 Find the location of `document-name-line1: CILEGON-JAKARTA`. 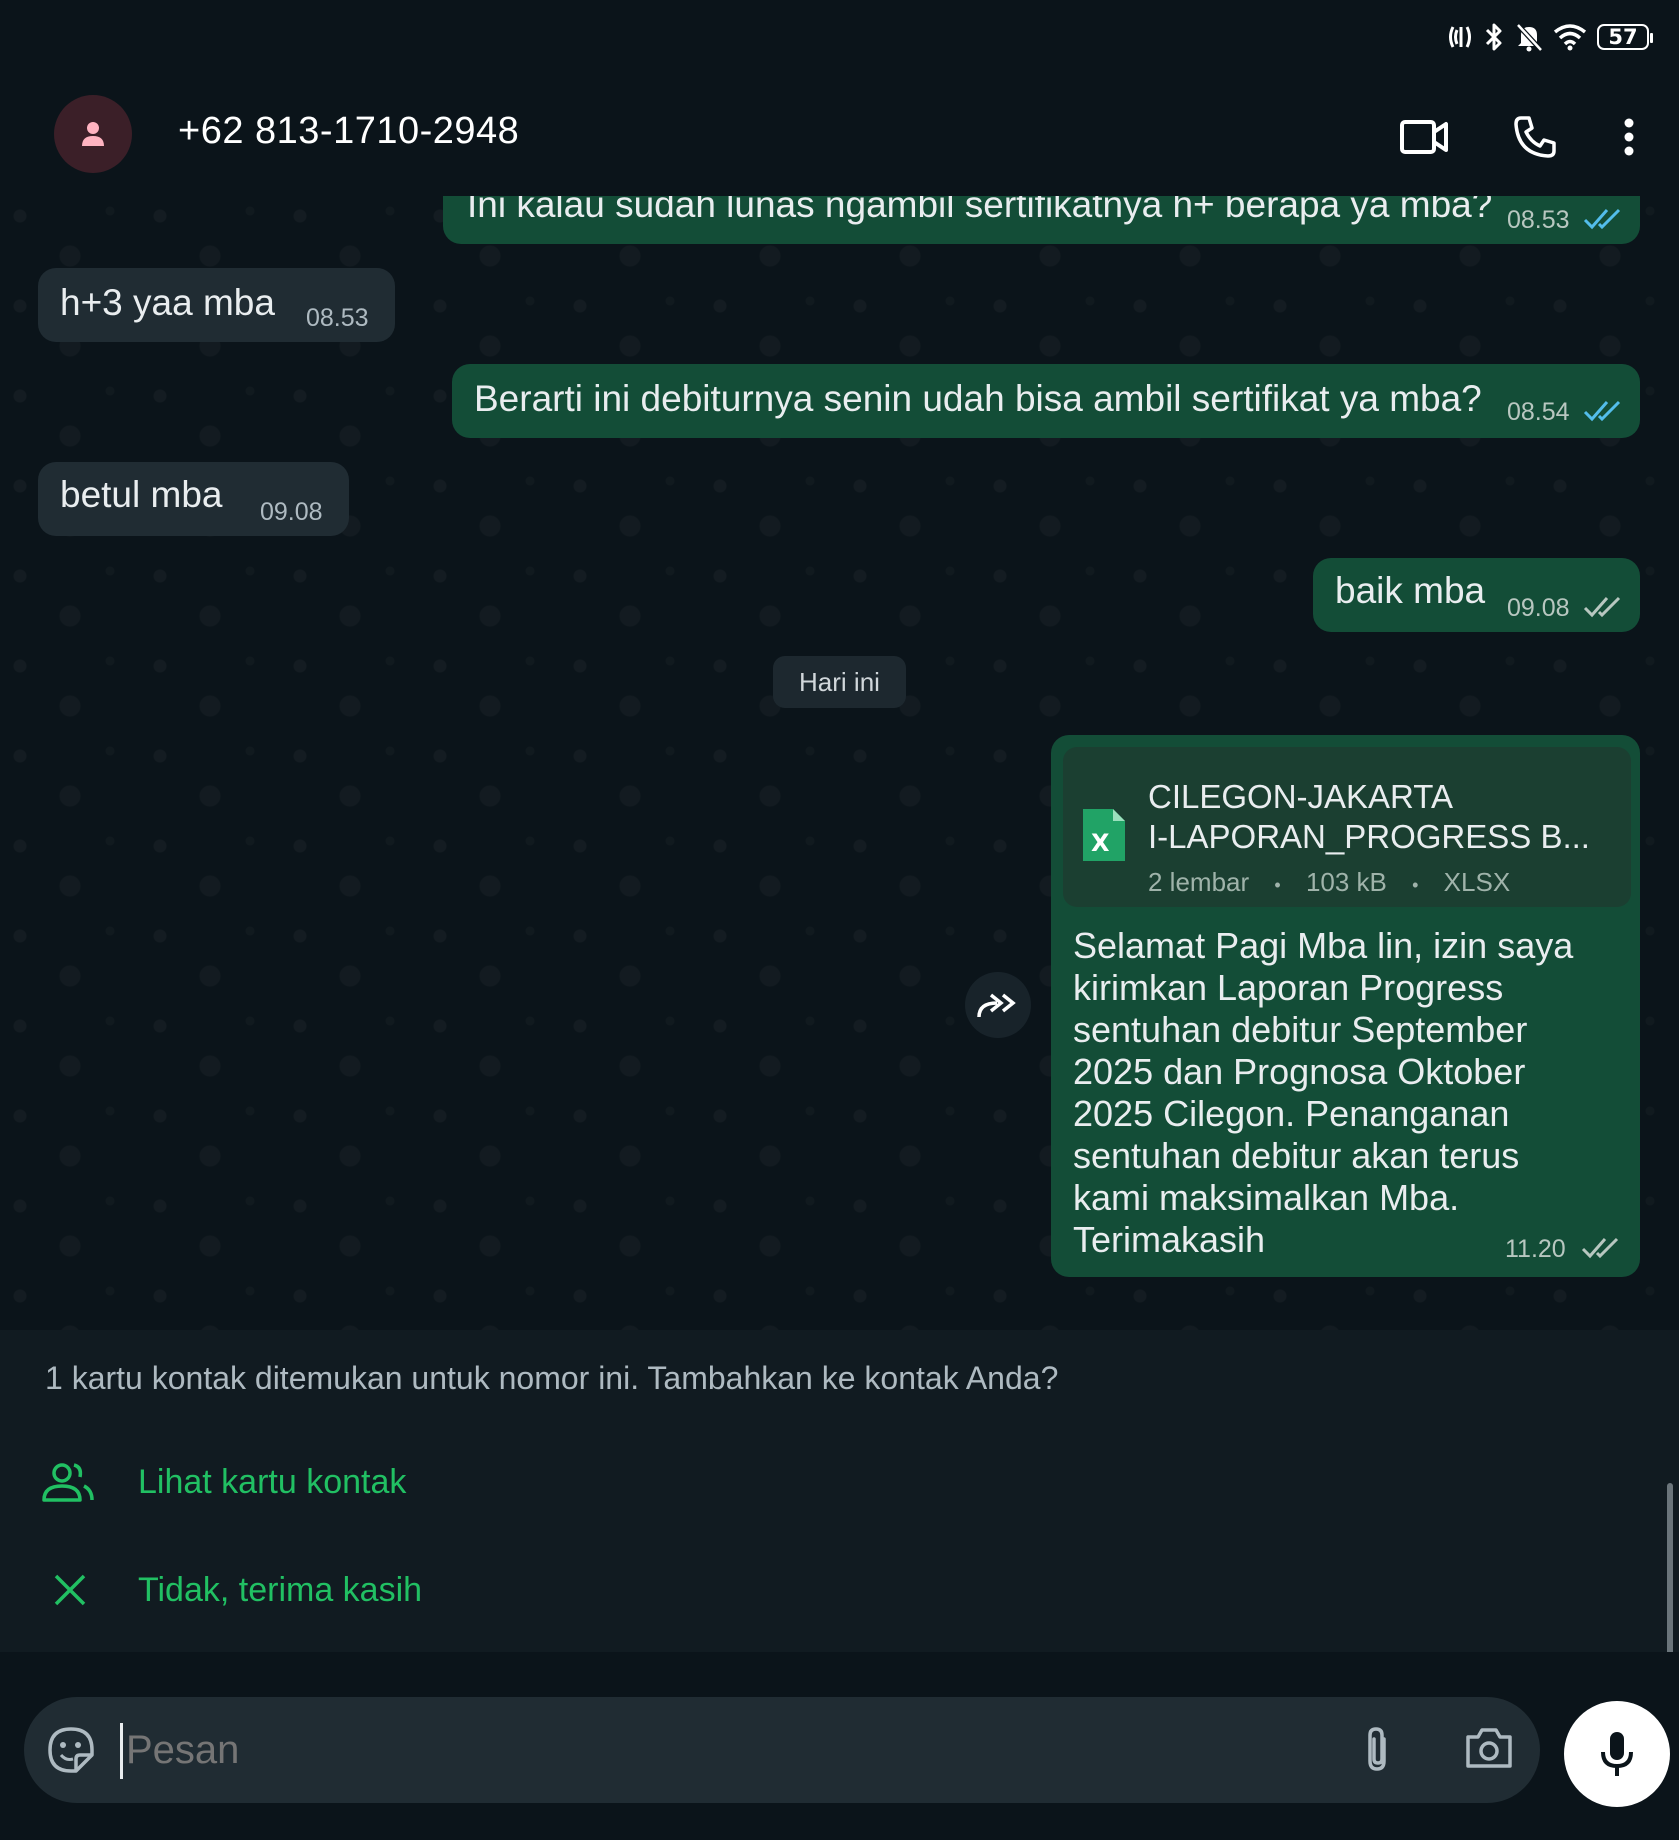

document-name-line1: CILEGON-JAKARTA is located at coordinates (1301, 796).